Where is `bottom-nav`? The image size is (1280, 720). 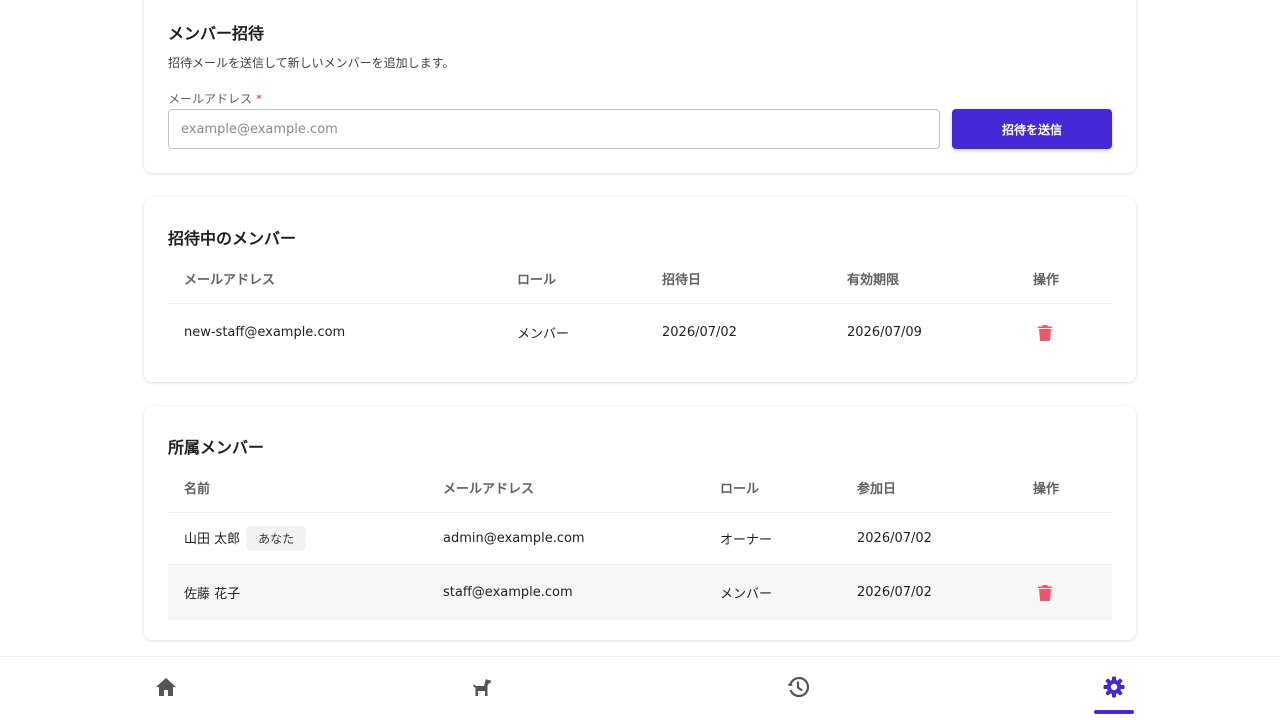
bottom-nav is located at coordinates (640, 688).